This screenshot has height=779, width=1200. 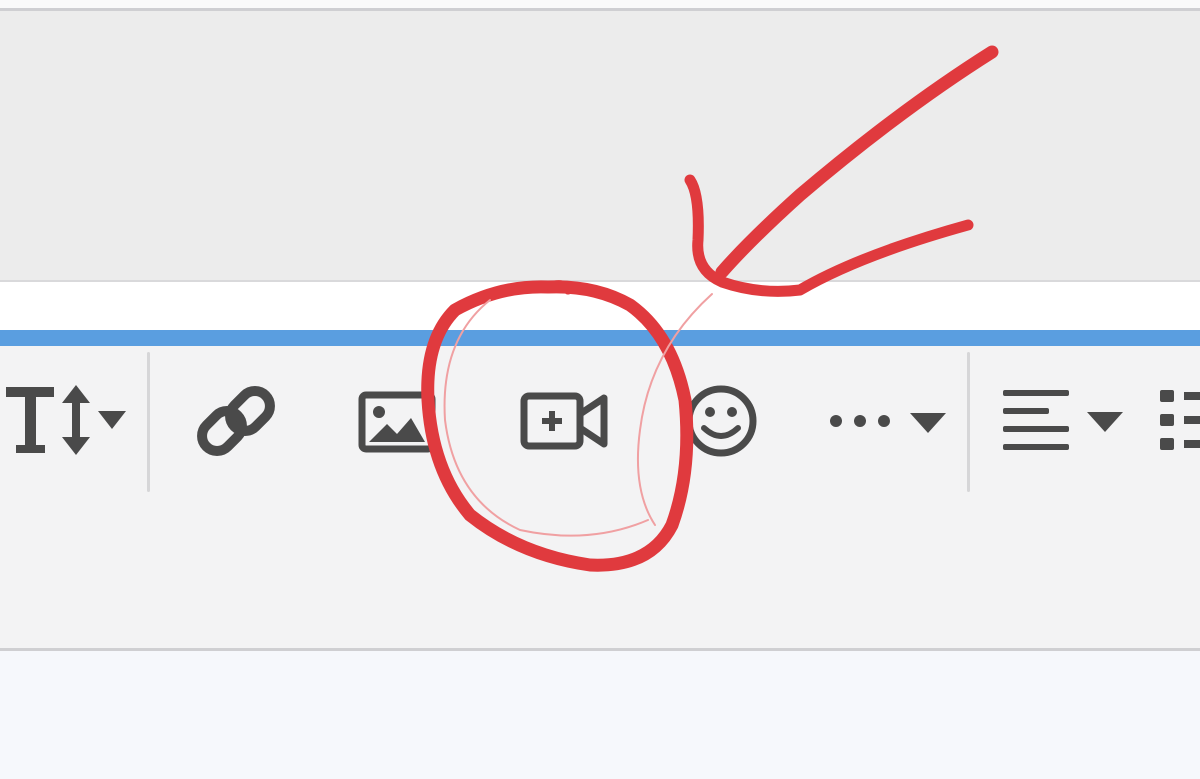 I want to click on align-left-icon, so click(x=1063, y=420).